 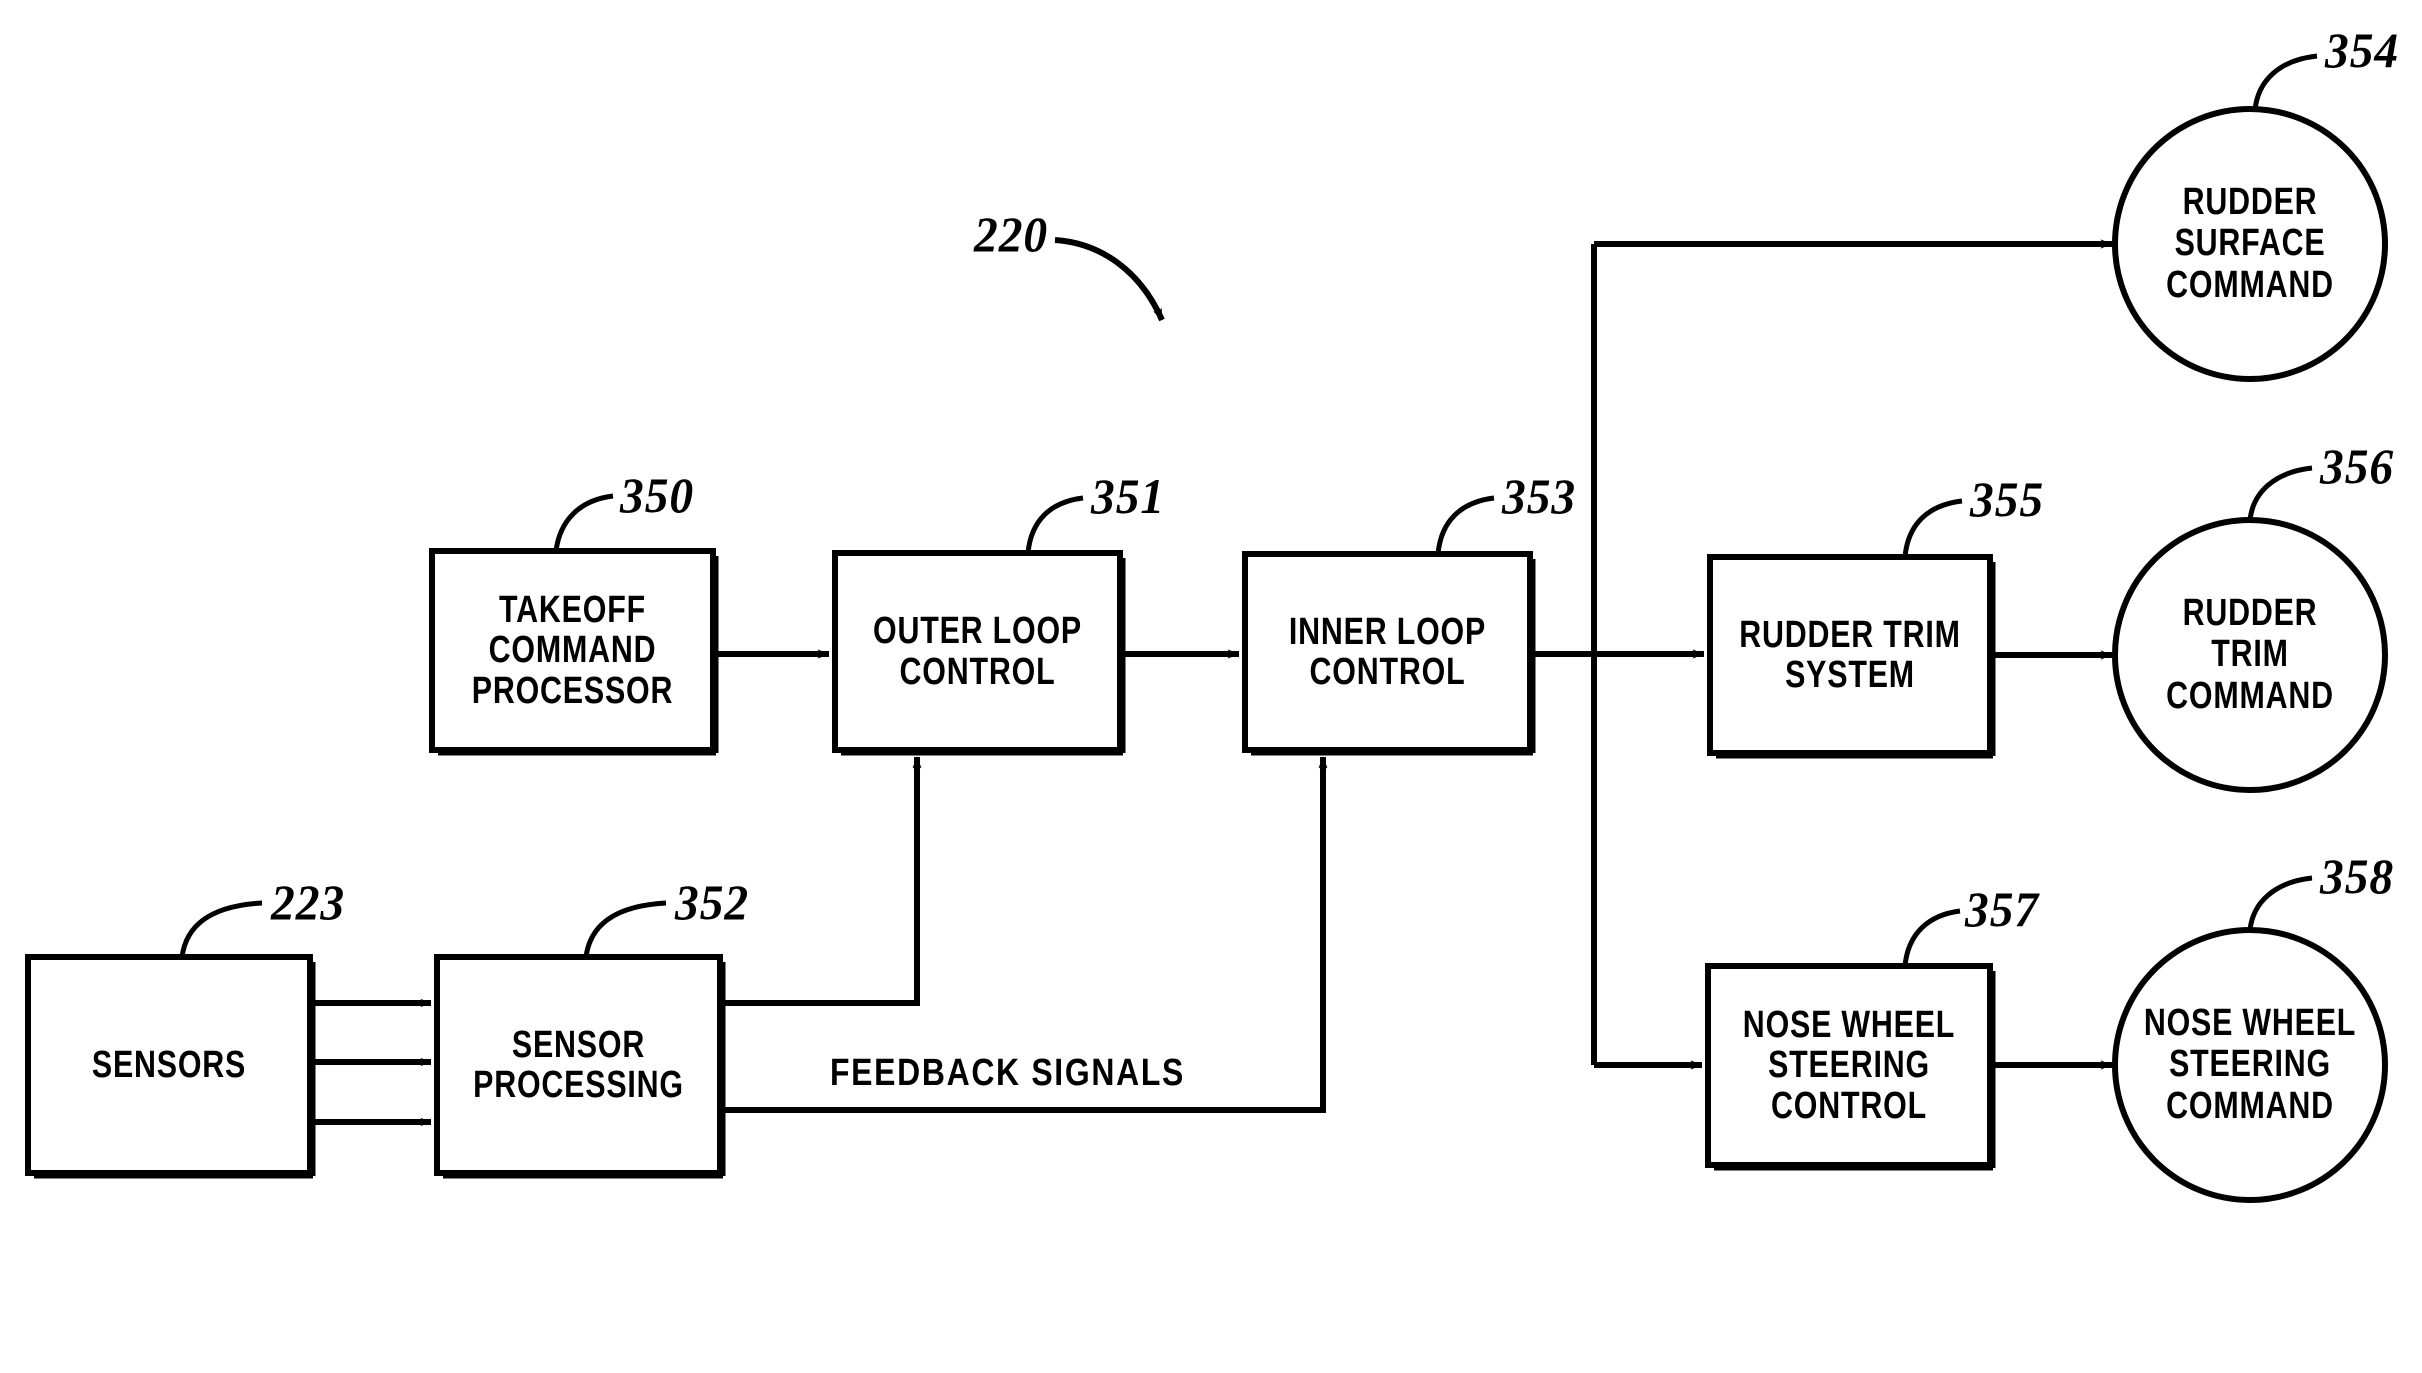 I want to click on block-sensor-processing-shadow, so click(x=584, y=1070).